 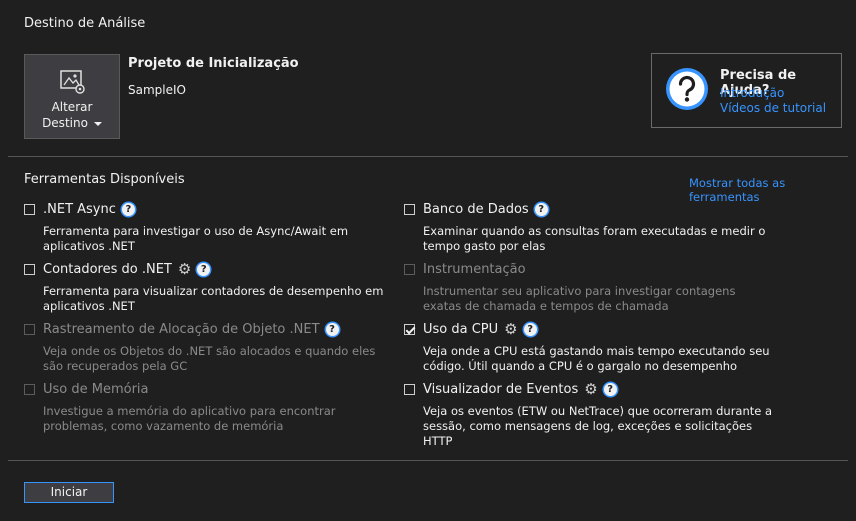 What do you see at coordinates (29, 329) in the screenshot?
I see `object-allocation-checkbox` at bounding box center [29, 329].